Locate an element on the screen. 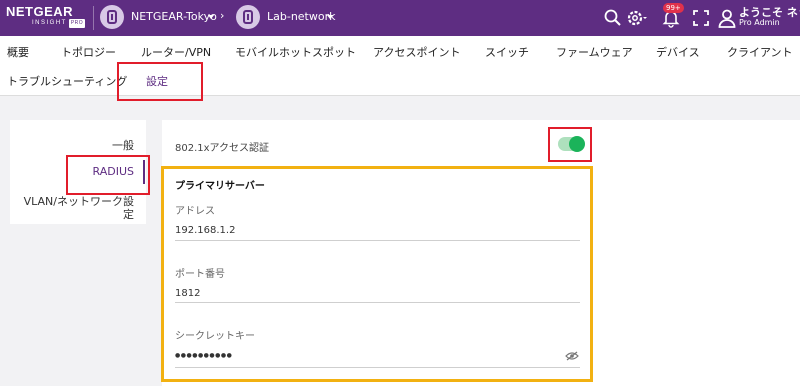 The height and width of the screenshot is (386, 800). tab-firmware: ファームウェア is located at coordinates (594, 52).